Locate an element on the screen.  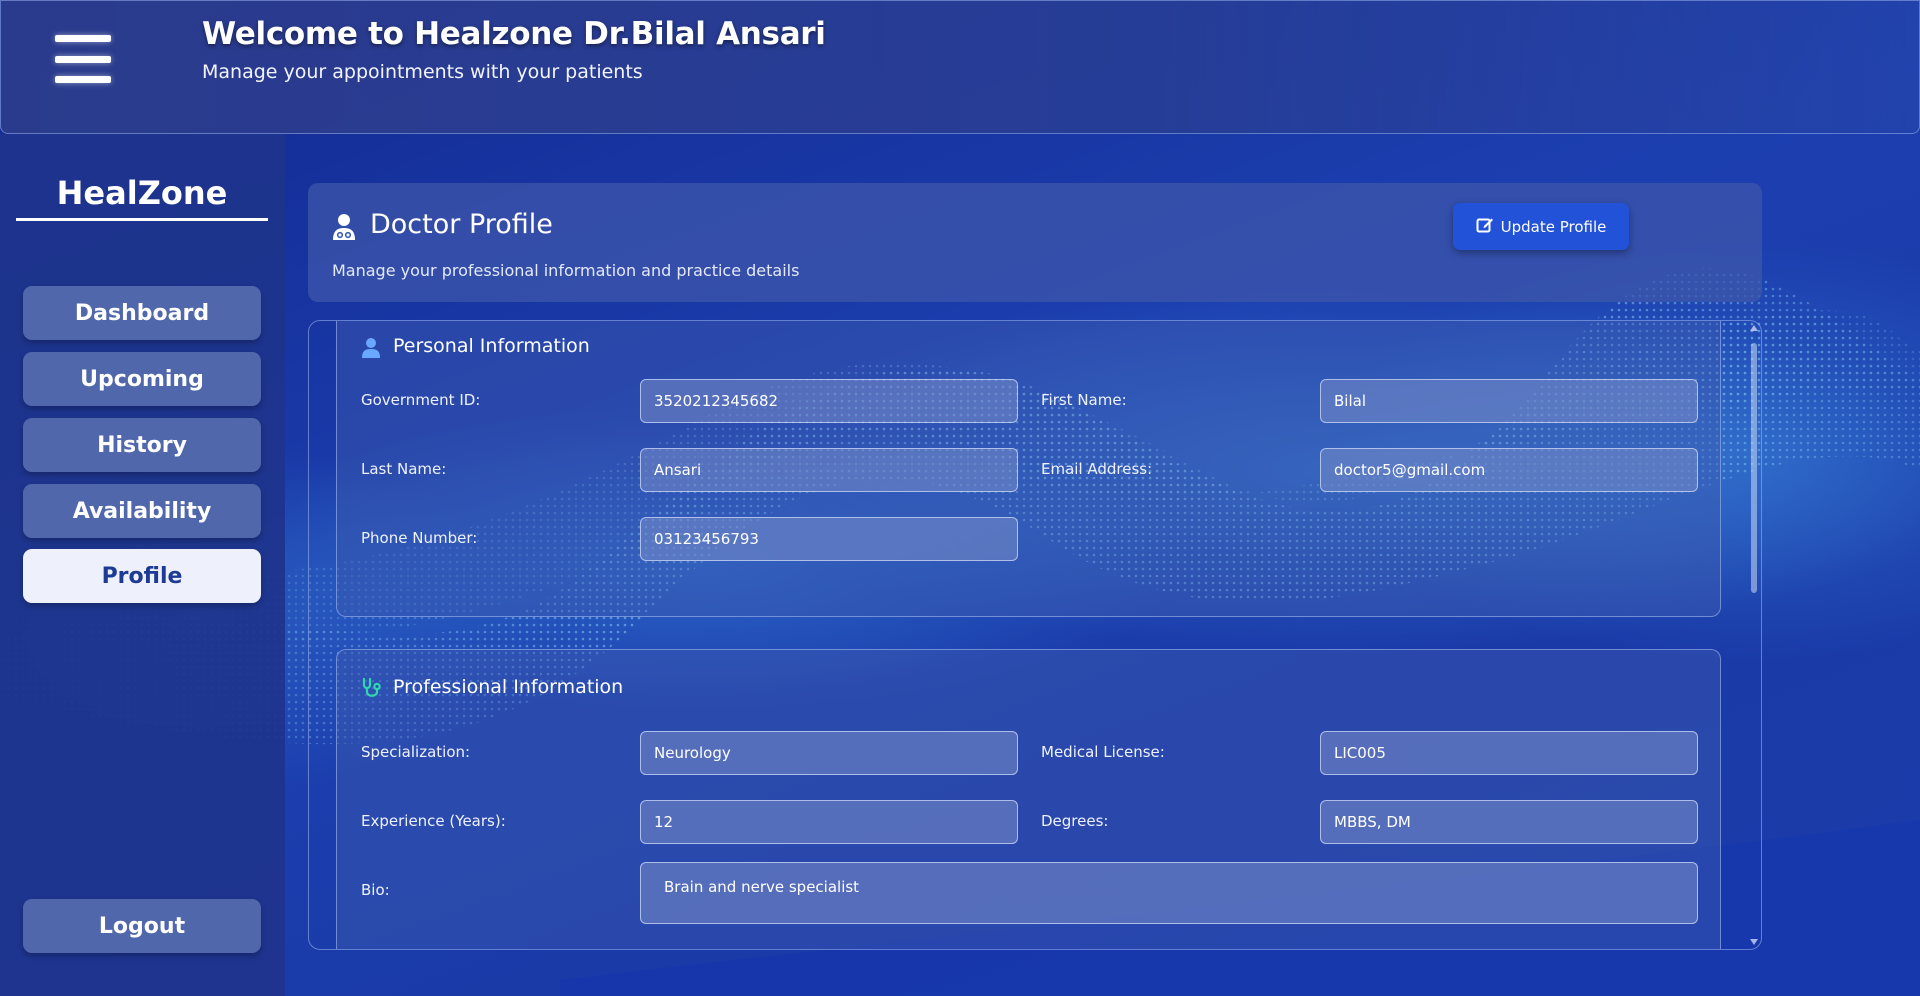
doctor-icon is located at coordinates (344, 227).